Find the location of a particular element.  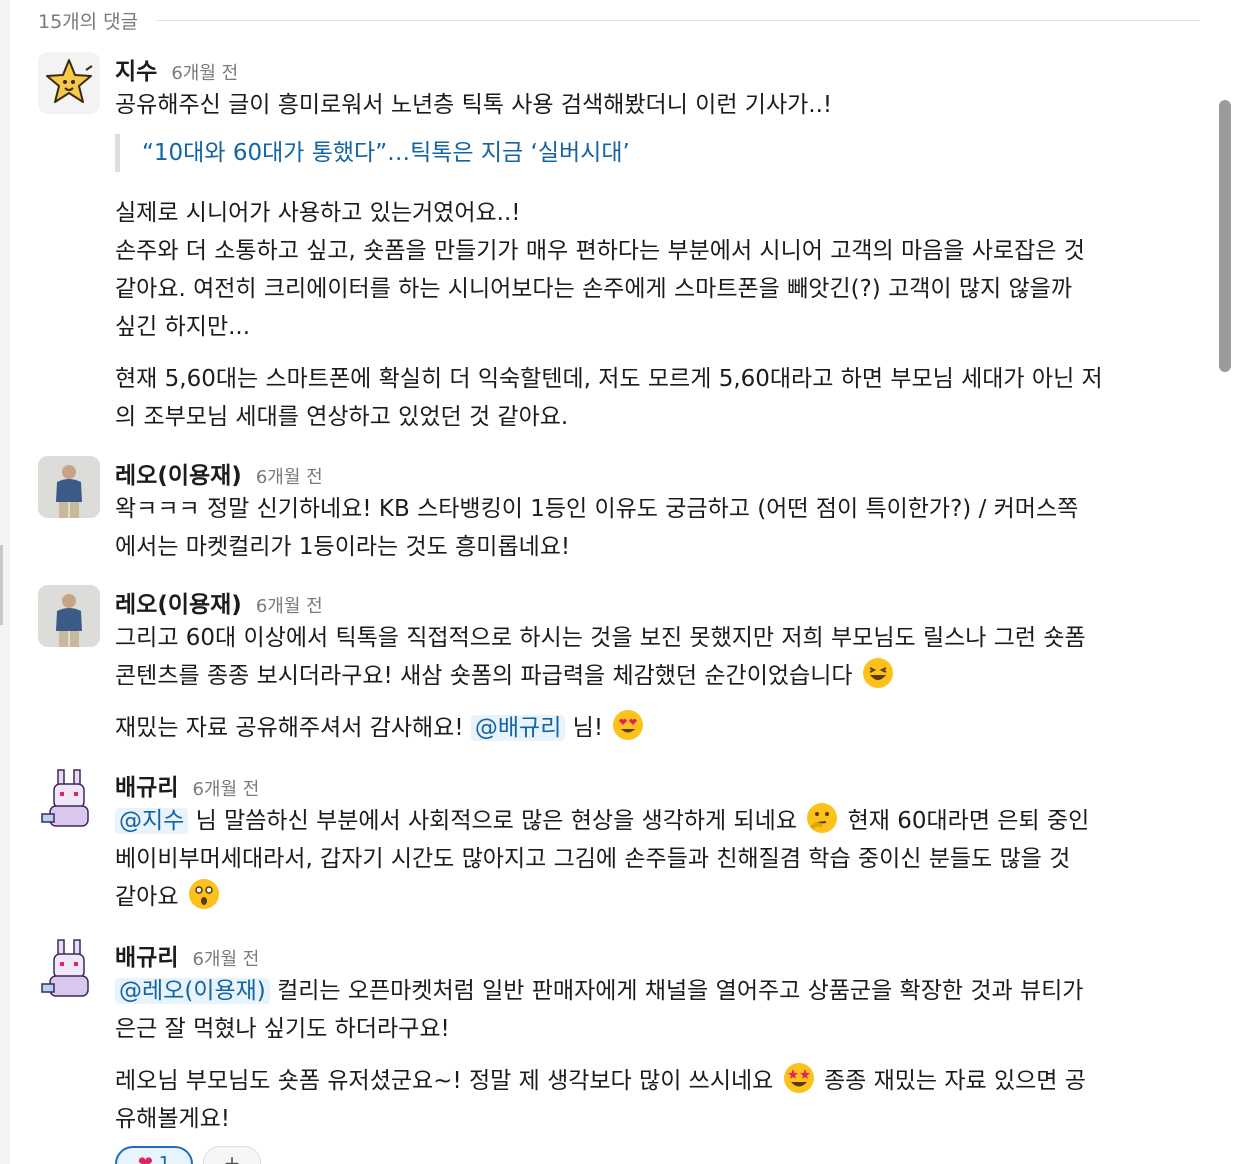

comment-text: 콘텐츠를 종종 보시더라구요! 새삼 숏폼의 파급력을 체감했던 순간이었습니다 is located at coordinates (484, 676).